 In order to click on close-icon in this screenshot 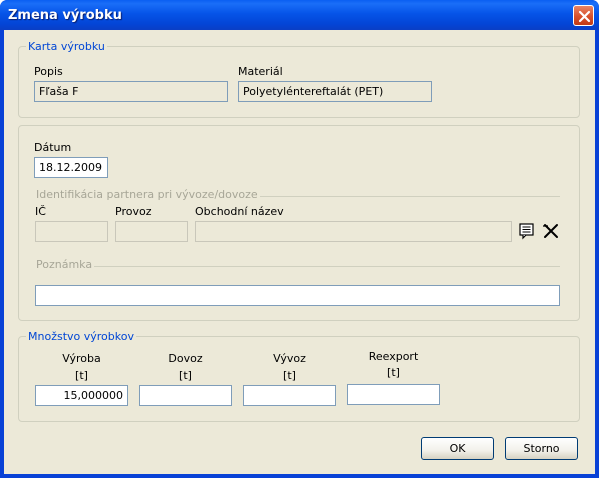, I will do `click(584, 16)`.